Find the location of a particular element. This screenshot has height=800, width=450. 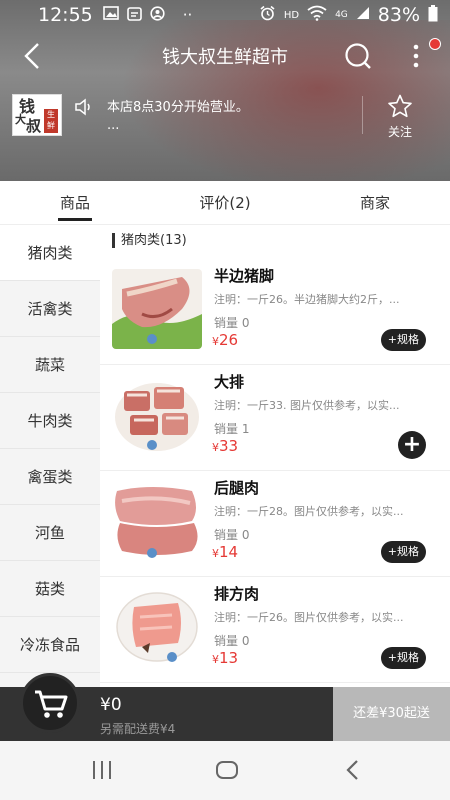

battery-level: 83% is located at coordinates (398, 15).